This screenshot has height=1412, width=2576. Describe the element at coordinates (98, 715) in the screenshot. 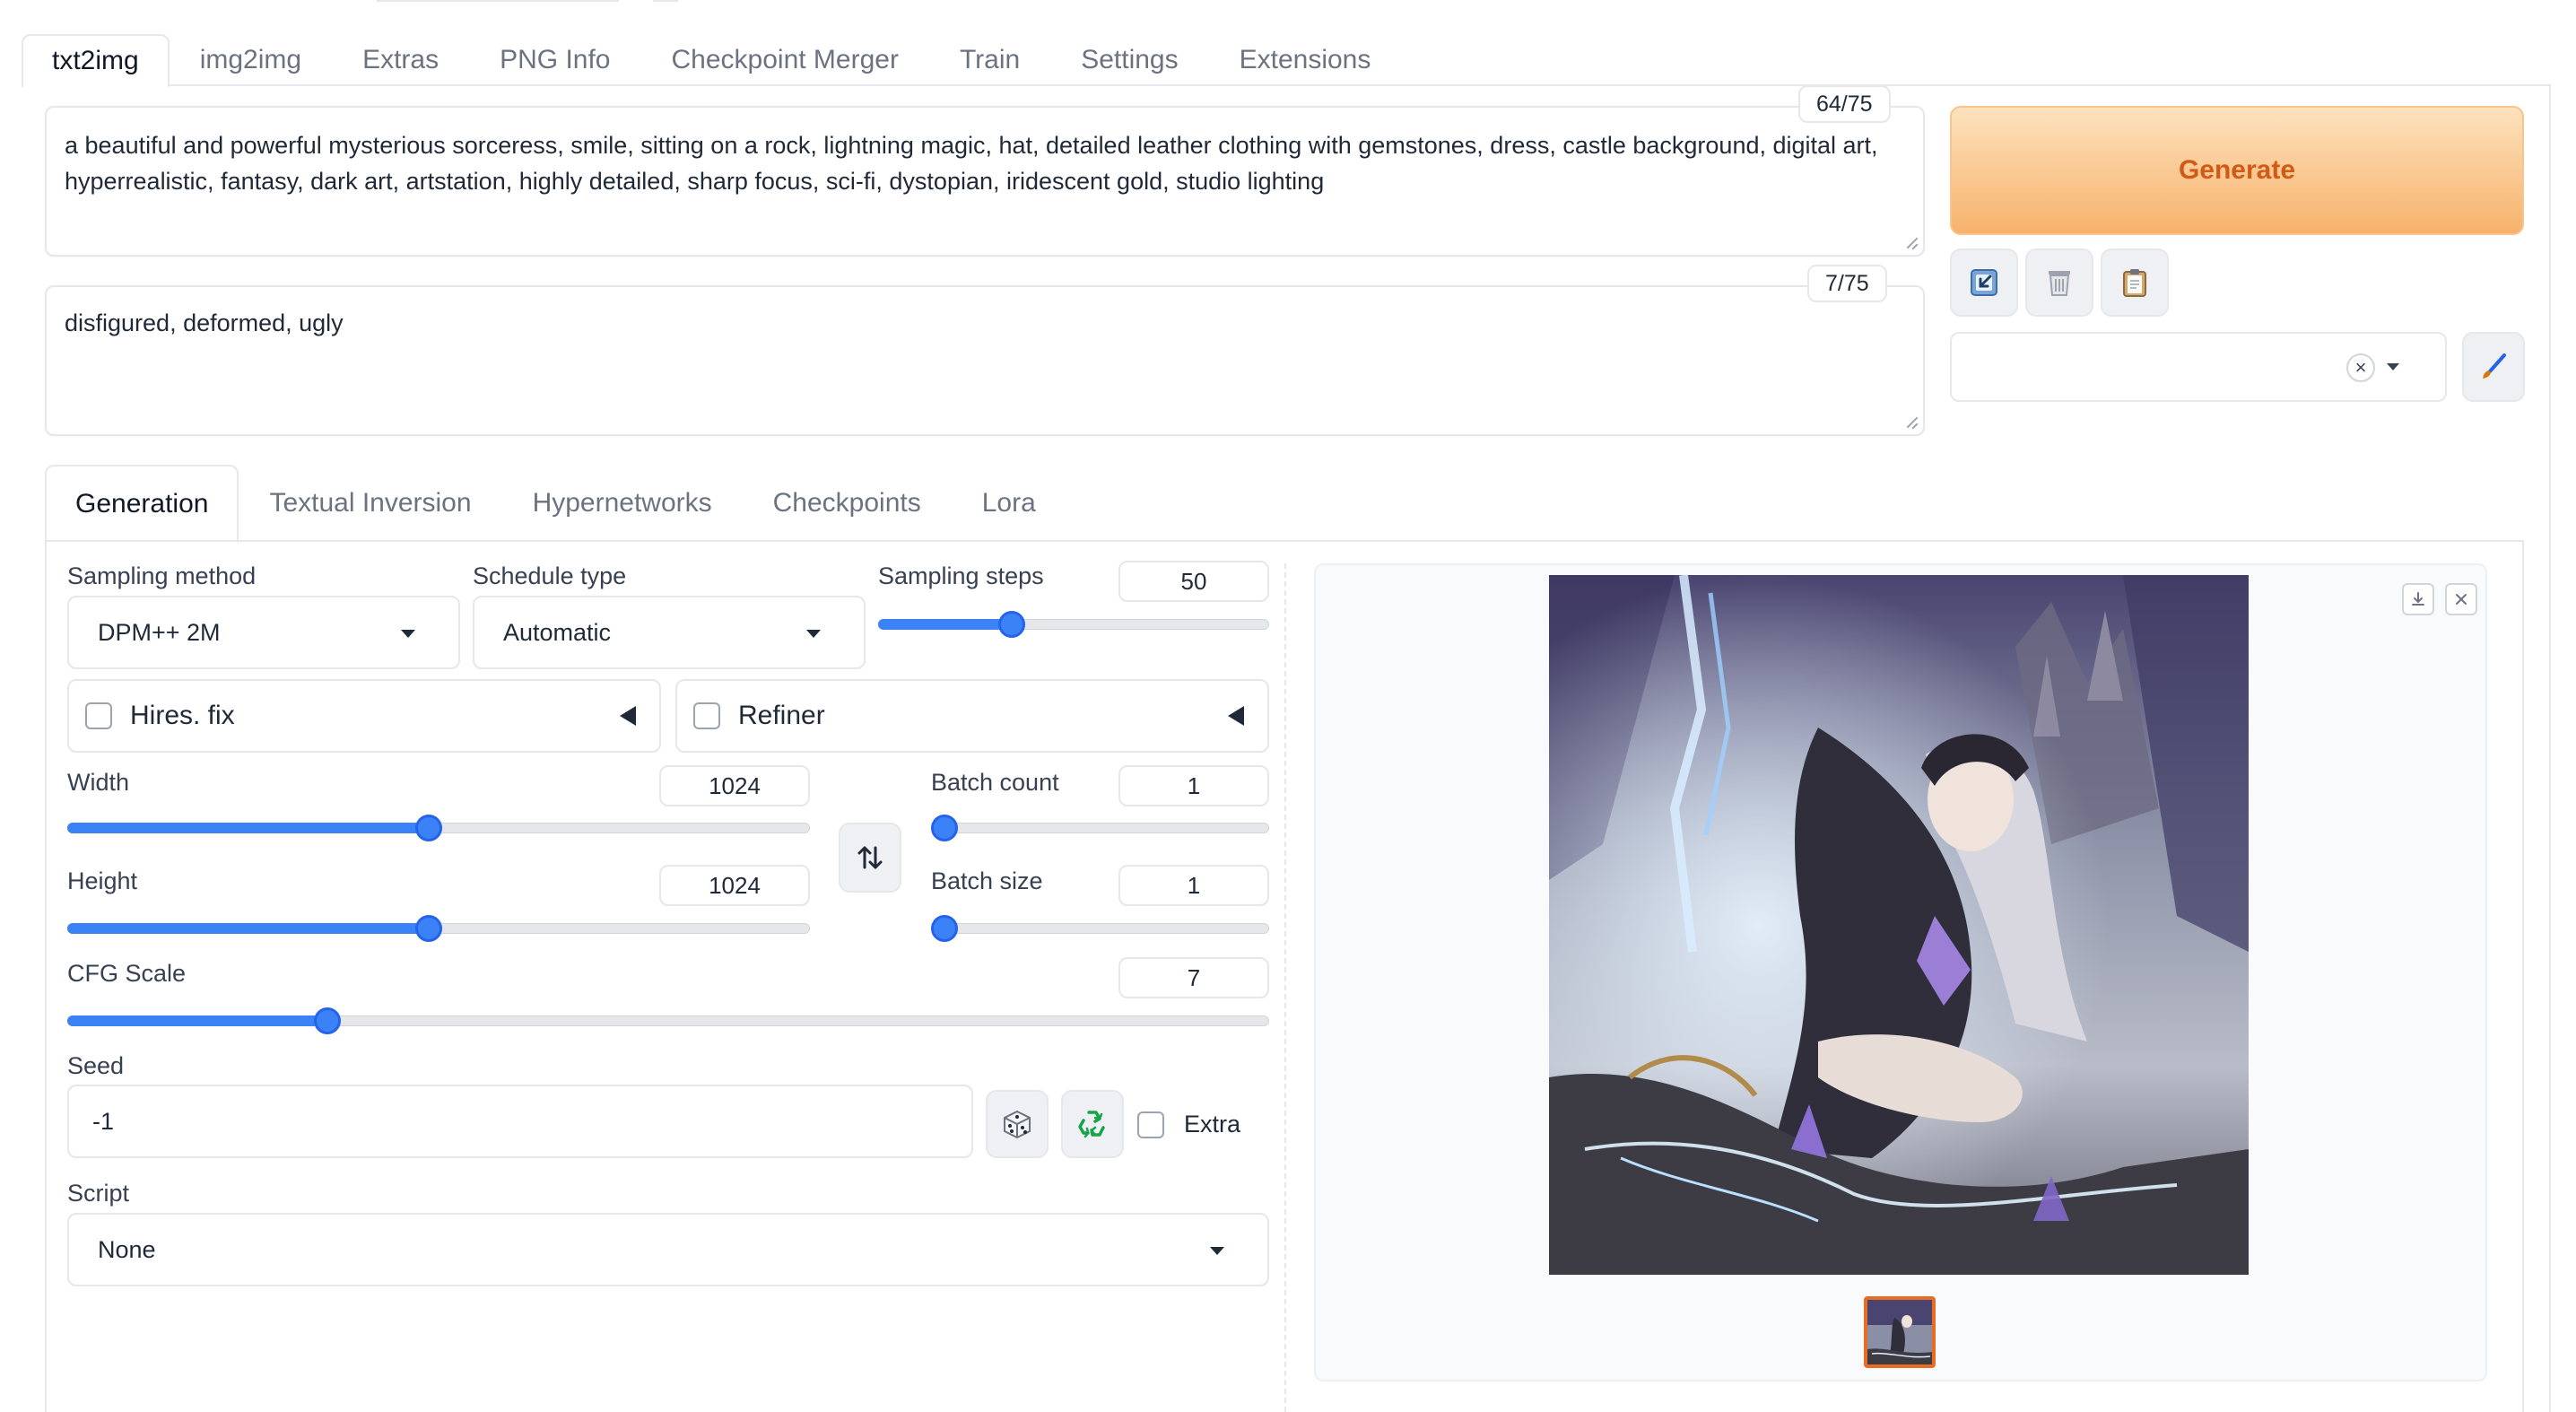

I see `hires-fix-checkbox` at that location.